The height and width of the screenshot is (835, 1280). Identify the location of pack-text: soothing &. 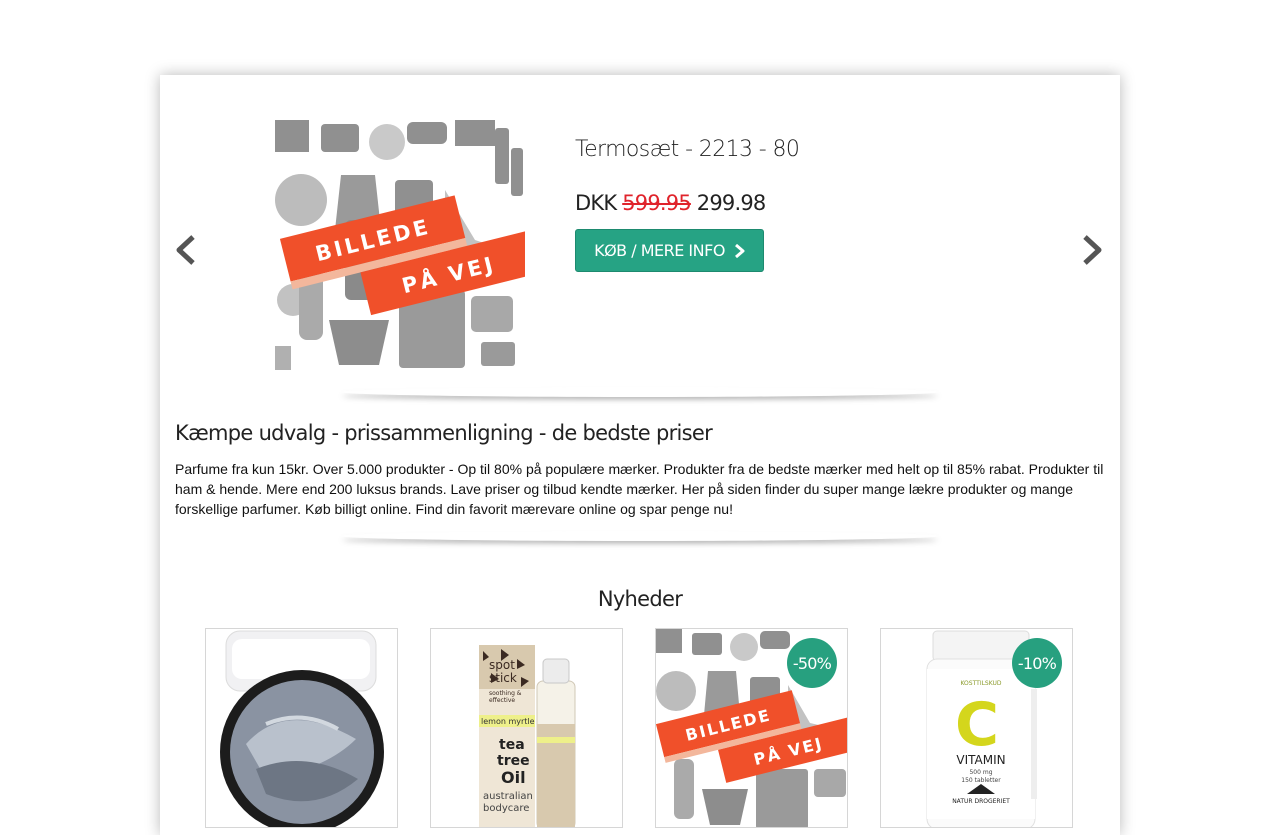
(505, 693).